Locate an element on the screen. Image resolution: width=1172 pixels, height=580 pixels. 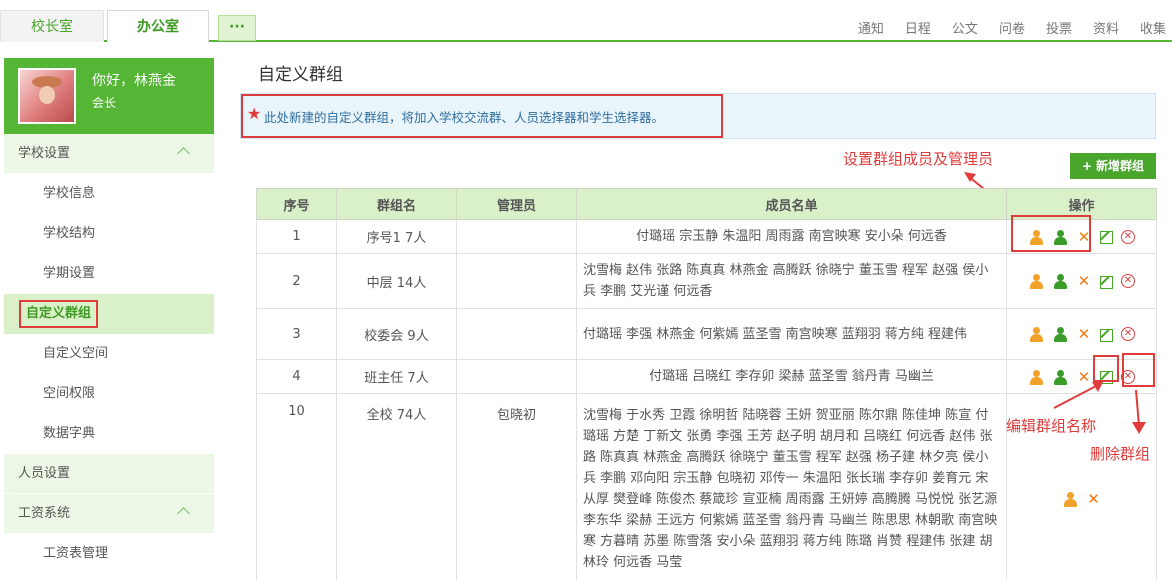
cell-no: 2 is located at coordinates (296, 281).